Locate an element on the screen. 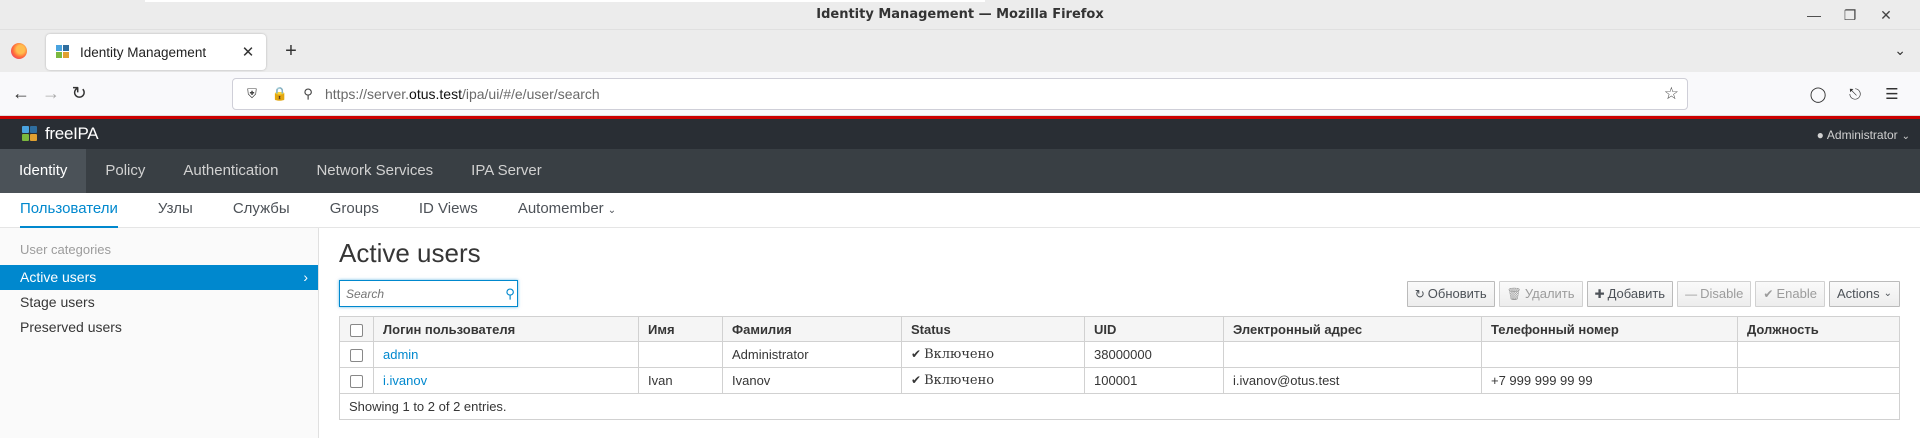 The height and width of the screenshot is (444, 1920). select-all-checkbox is located at coordinates (356, 330).